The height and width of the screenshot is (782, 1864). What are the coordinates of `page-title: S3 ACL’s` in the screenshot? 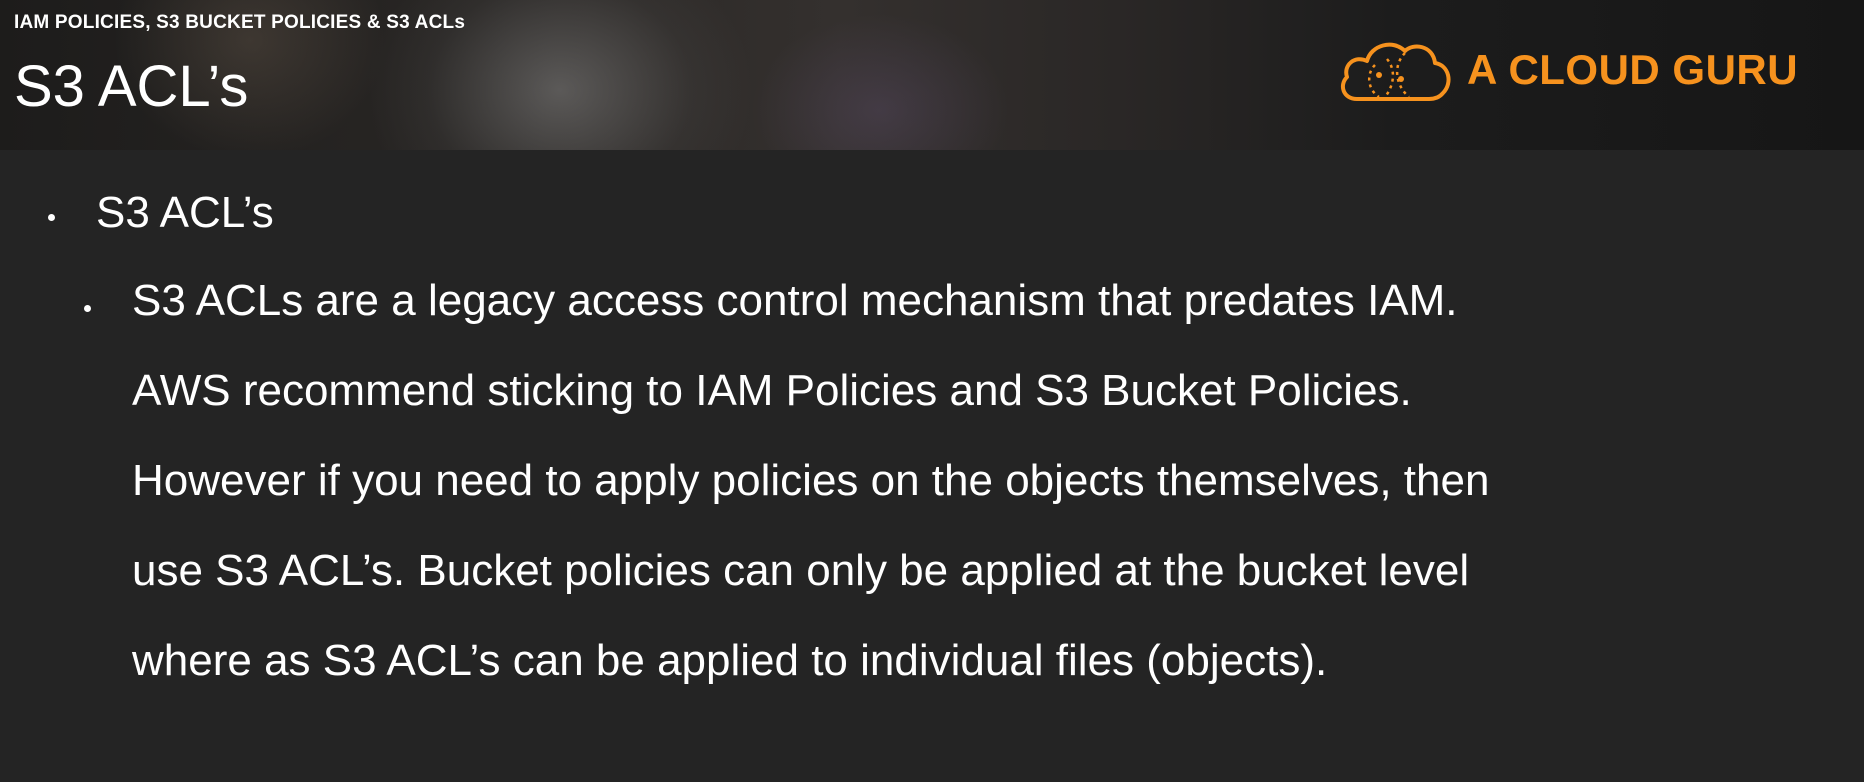 It's located at (131, 86).